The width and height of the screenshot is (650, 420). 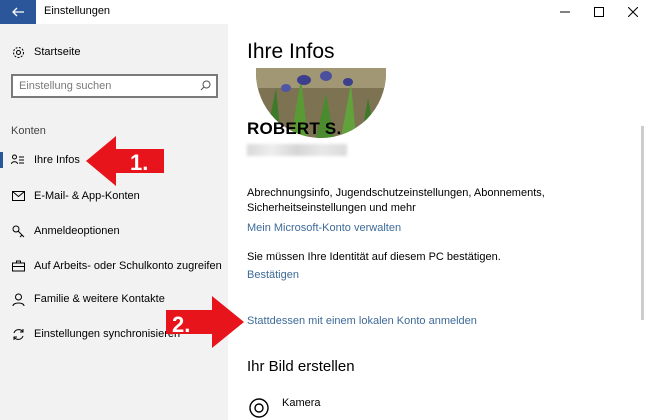 I want to click on sidebar-item-home: Startseite, so click(x=114, y=52).